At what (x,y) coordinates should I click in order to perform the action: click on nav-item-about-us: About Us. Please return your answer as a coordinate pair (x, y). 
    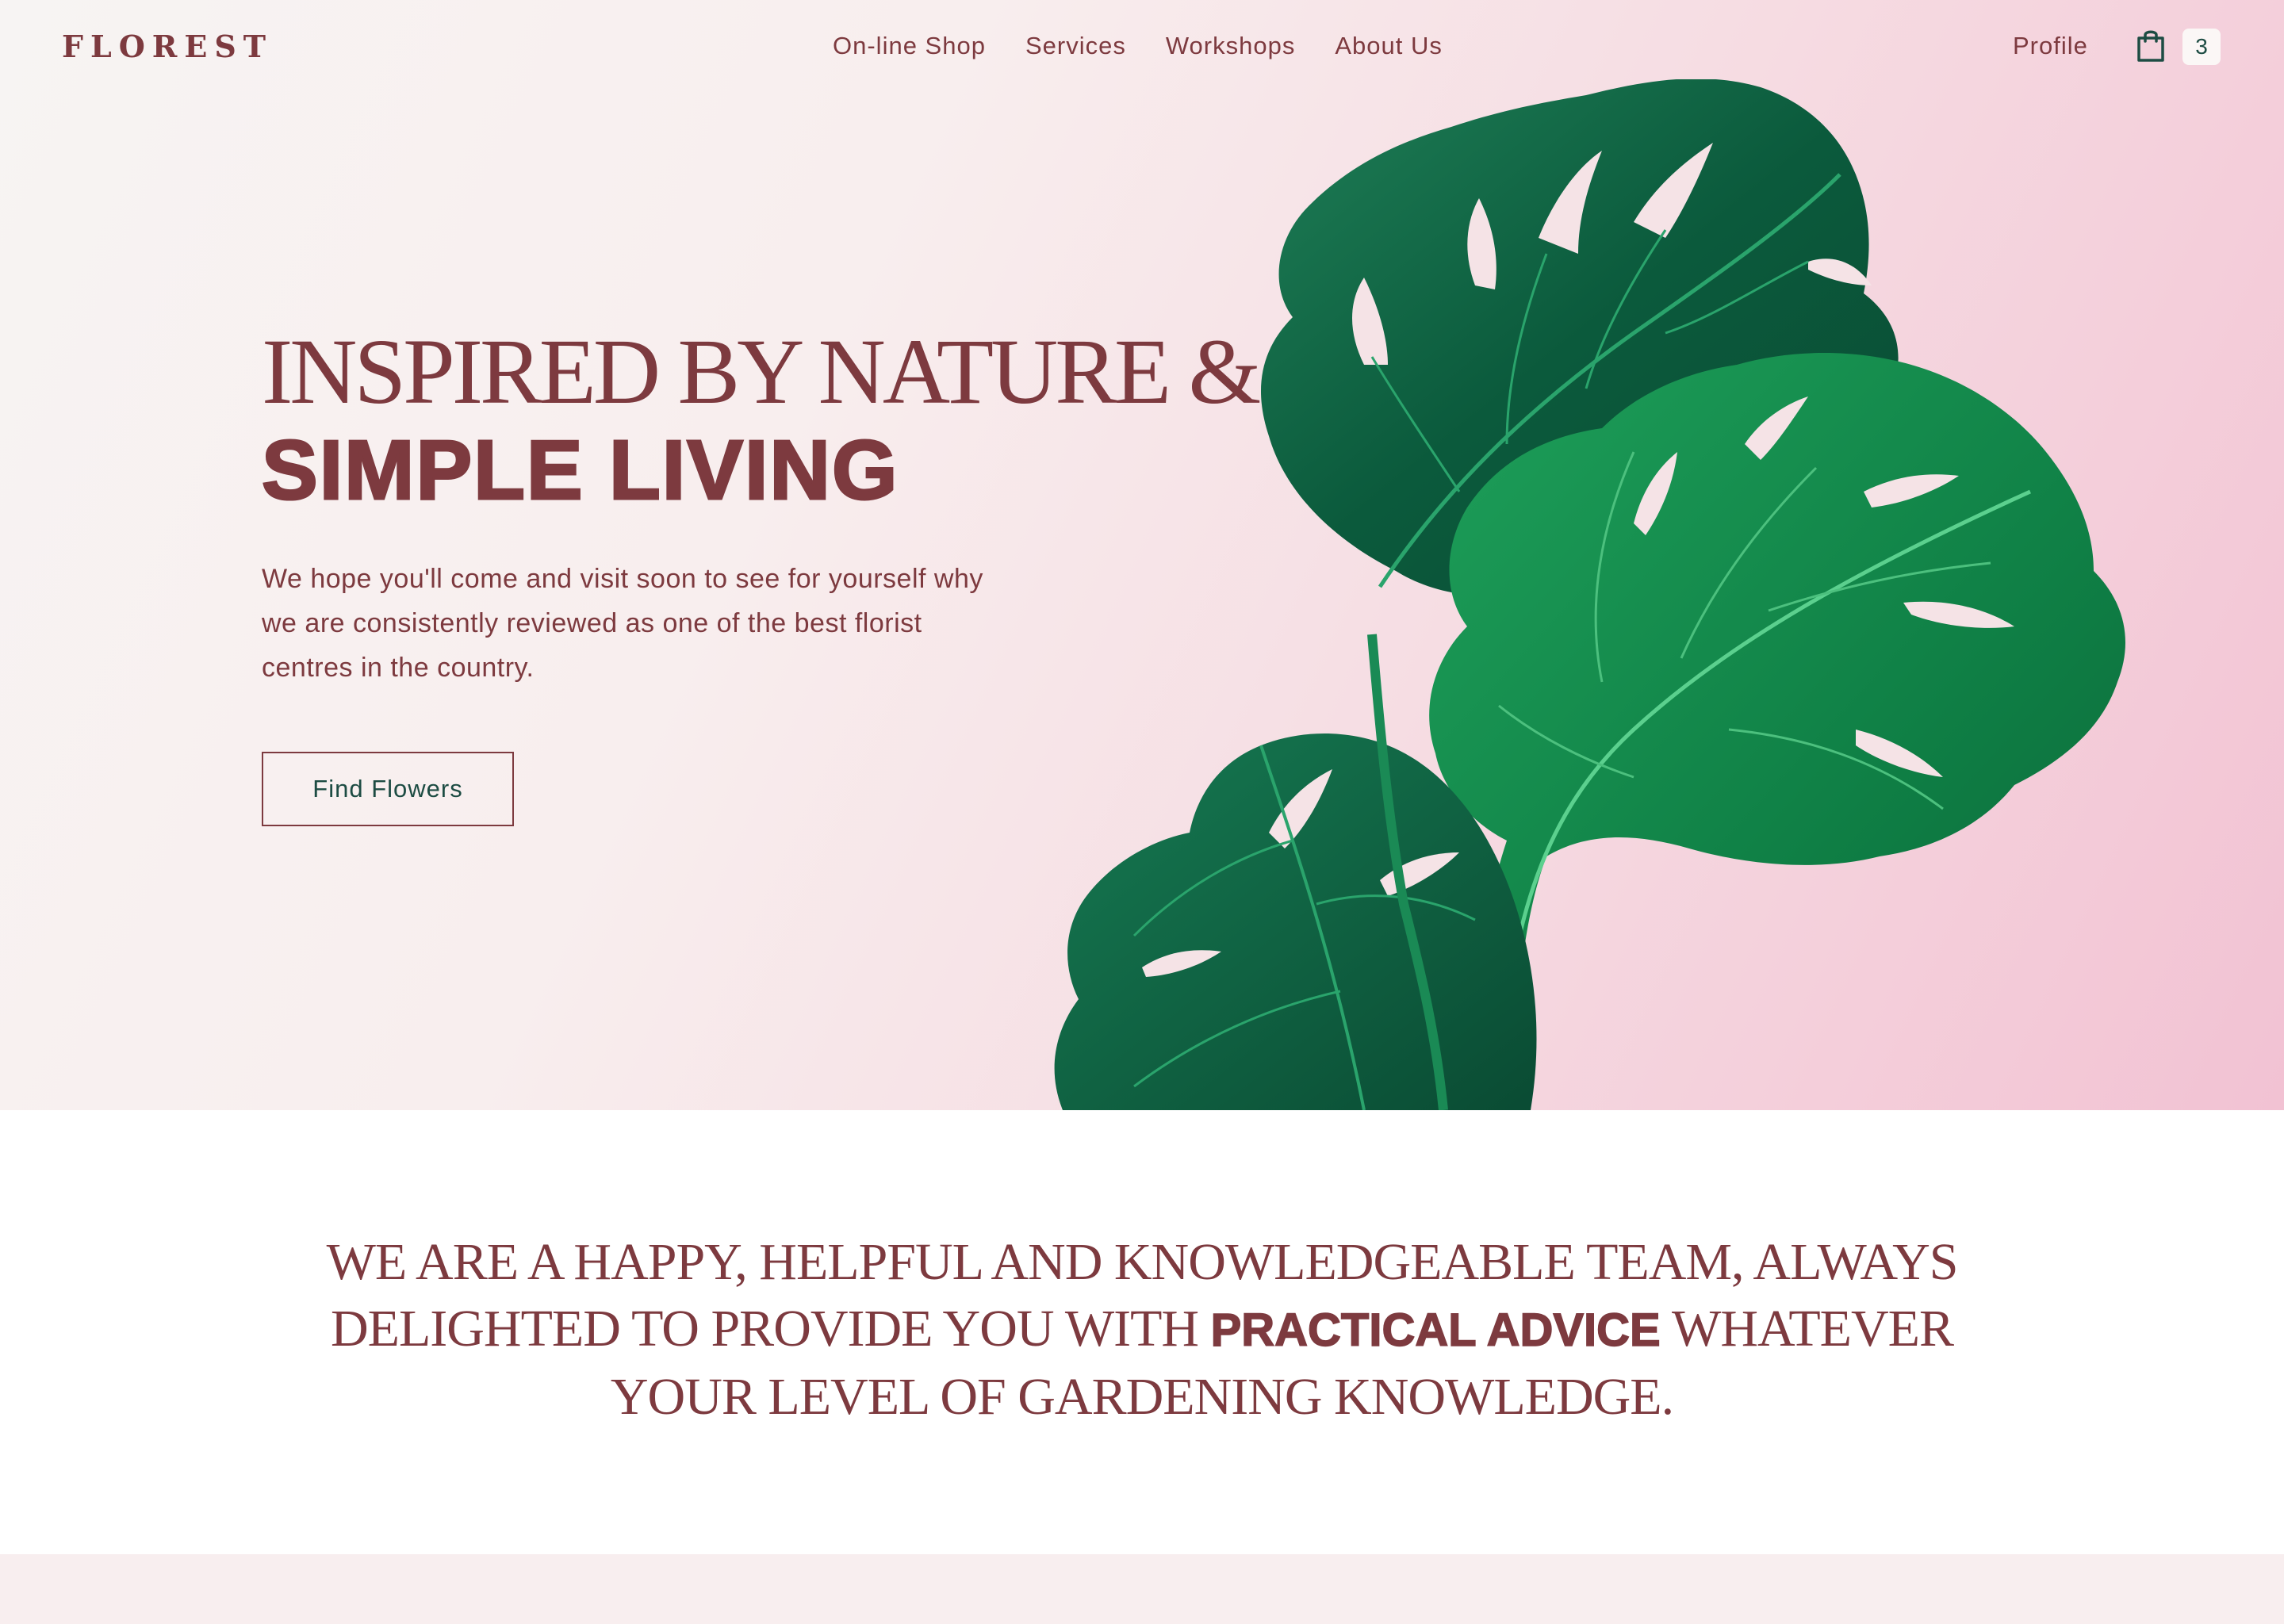
    Looking at the image, I should click on (1389, 46).